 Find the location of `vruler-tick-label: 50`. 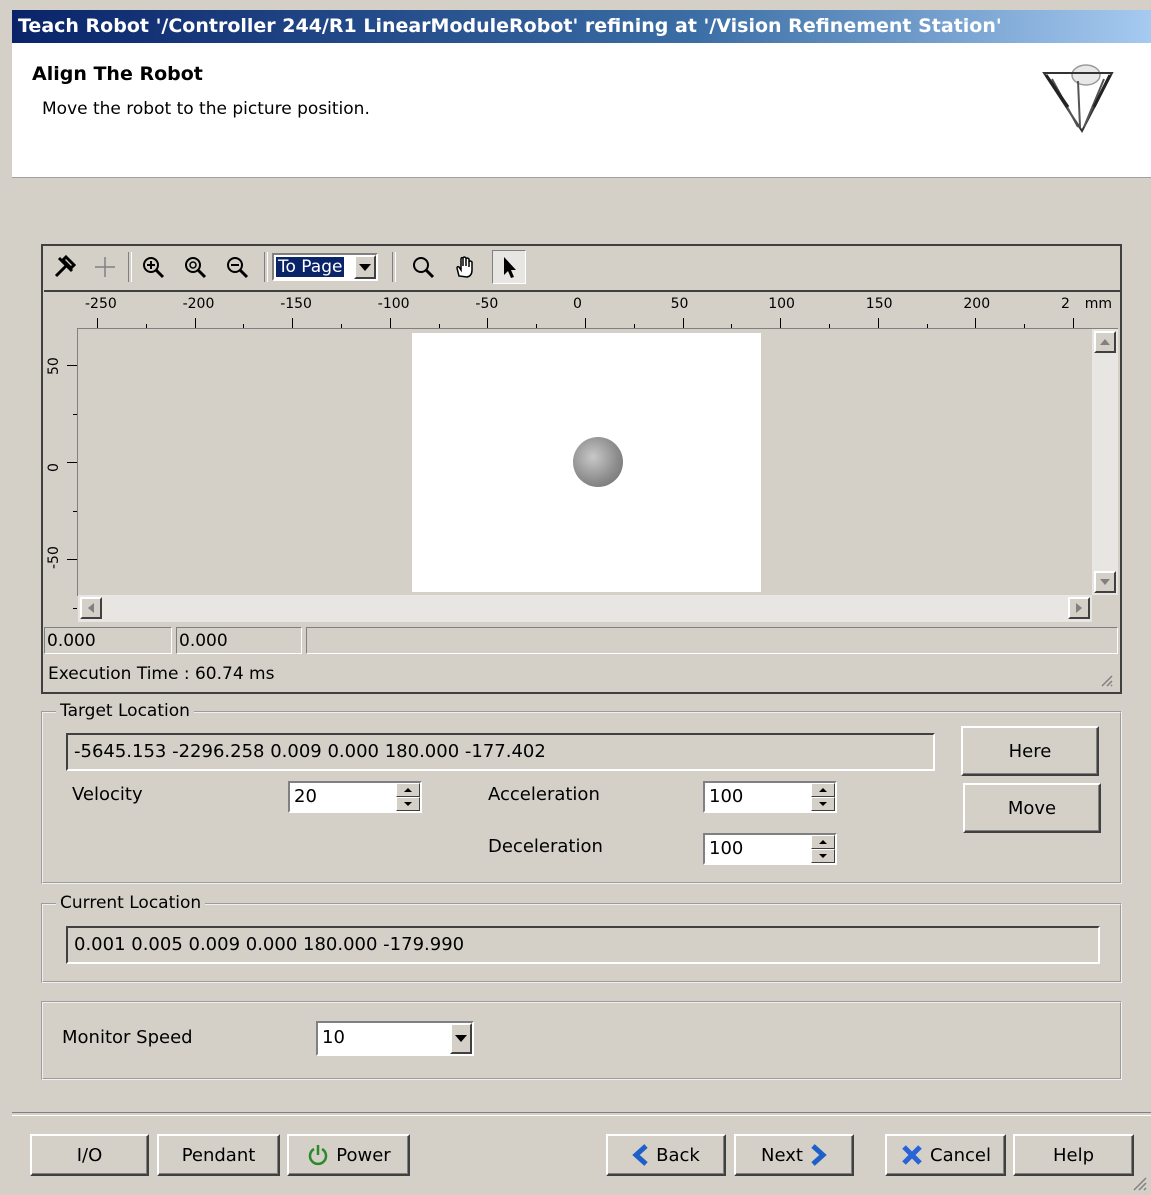

vruler-tick-label: 50 is located at coordinates (54, 366).